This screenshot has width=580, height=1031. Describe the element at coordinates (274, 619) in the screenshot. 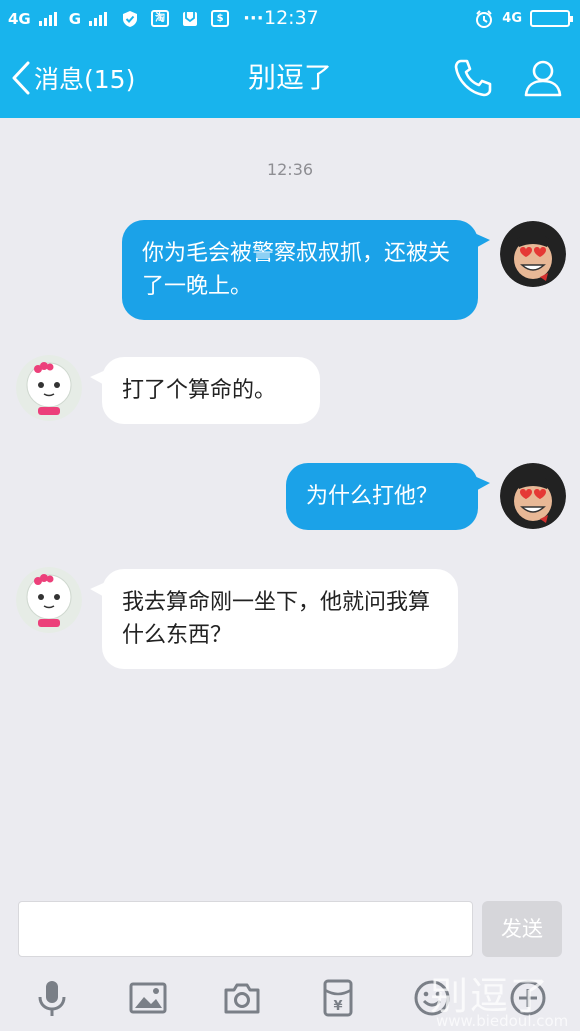

I see `message-bubble-incoming: 我去算命刚一坐下，他就问我算什么东西？` at that location.